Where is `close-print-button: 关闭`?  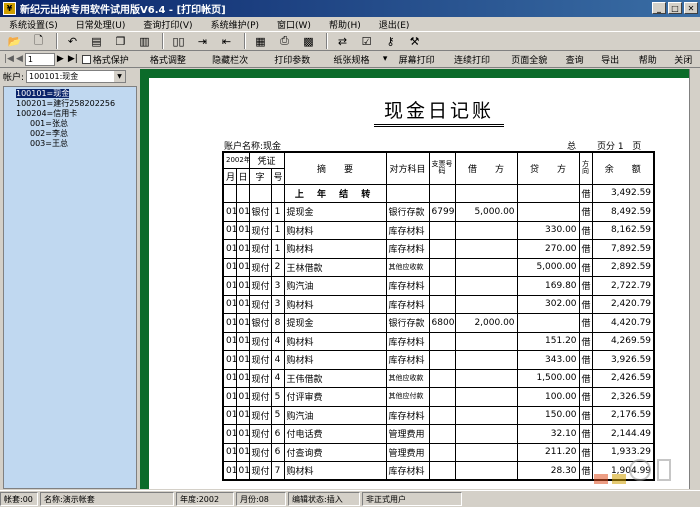
close-print-button: 关闭 is located at coordinates (683, 59).